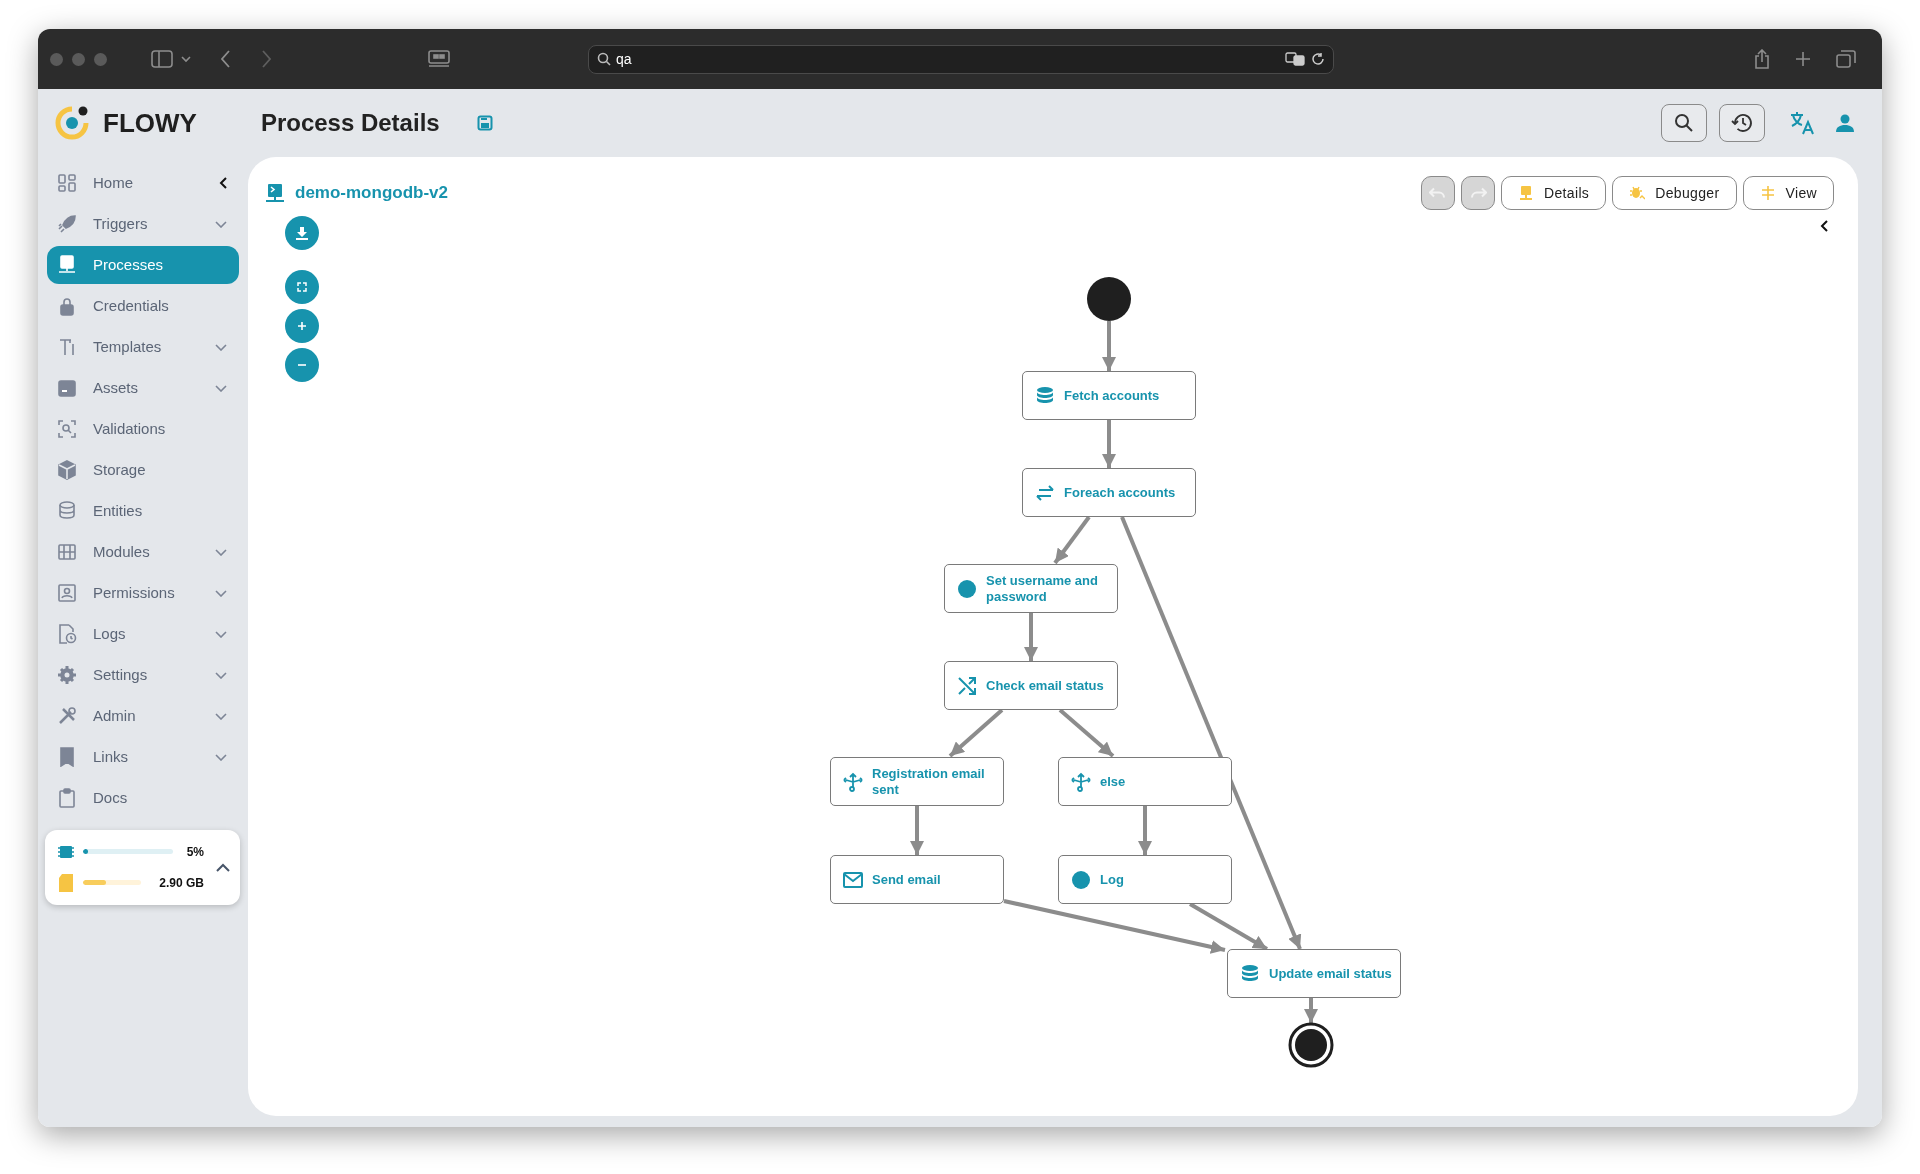 This screenshot has width=1920, height=1174. What do you see at coordinates (1112, 395) in the screenshot?
I see `node-label: Fetch accounts` at bounding box center [1112, 395].